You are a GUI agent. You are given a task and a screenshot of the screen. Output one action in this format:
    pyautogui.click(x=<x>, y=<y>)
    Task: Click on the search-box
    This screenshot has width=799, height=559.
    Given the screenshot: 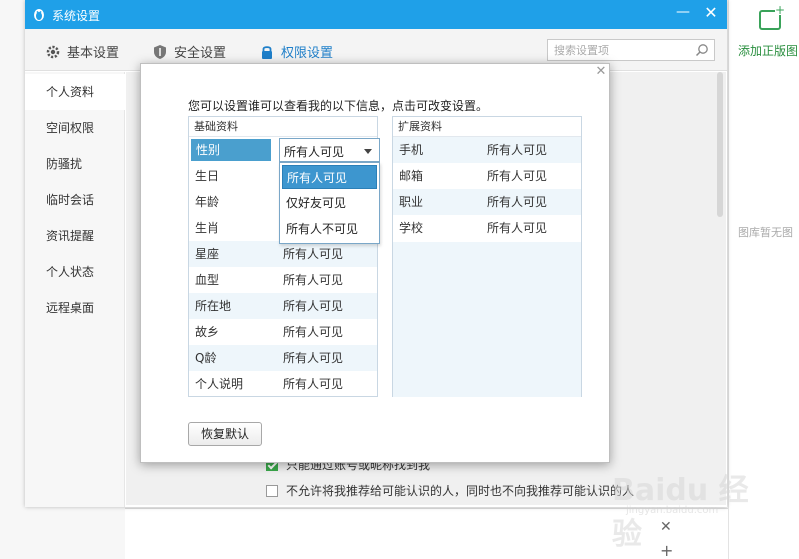 What is the action you would take?
    pyautogui.click(x=631, y=50)
    